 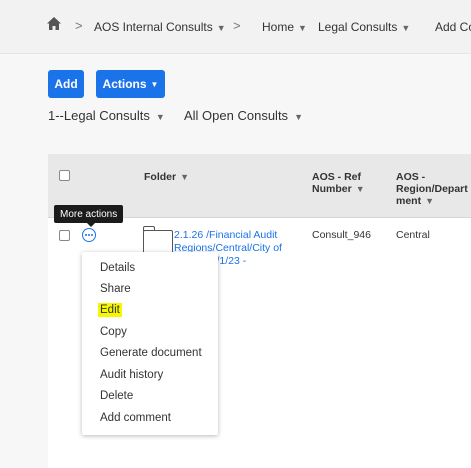 What do you see at coordinates (409, 201) in the screenshot?
I see `column-header-label: ment` at bounding box center [409, 201].